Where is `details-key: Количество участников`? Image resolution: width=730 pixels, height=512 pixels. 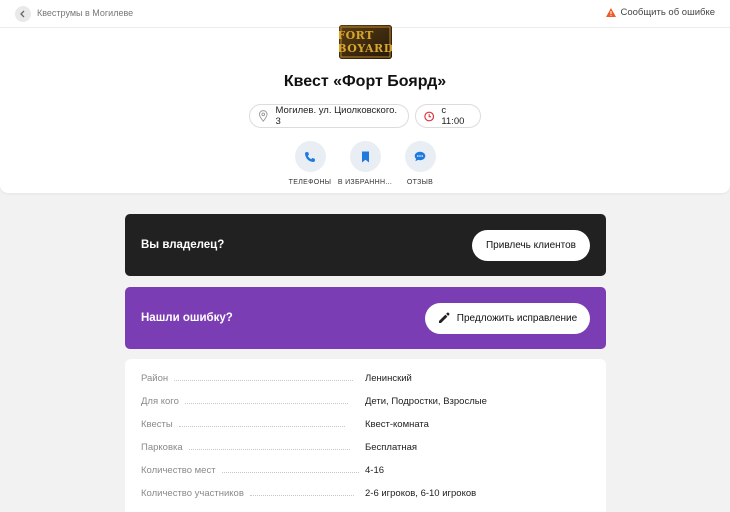 details-key: Количество участников is located at coordinates (192, 493).